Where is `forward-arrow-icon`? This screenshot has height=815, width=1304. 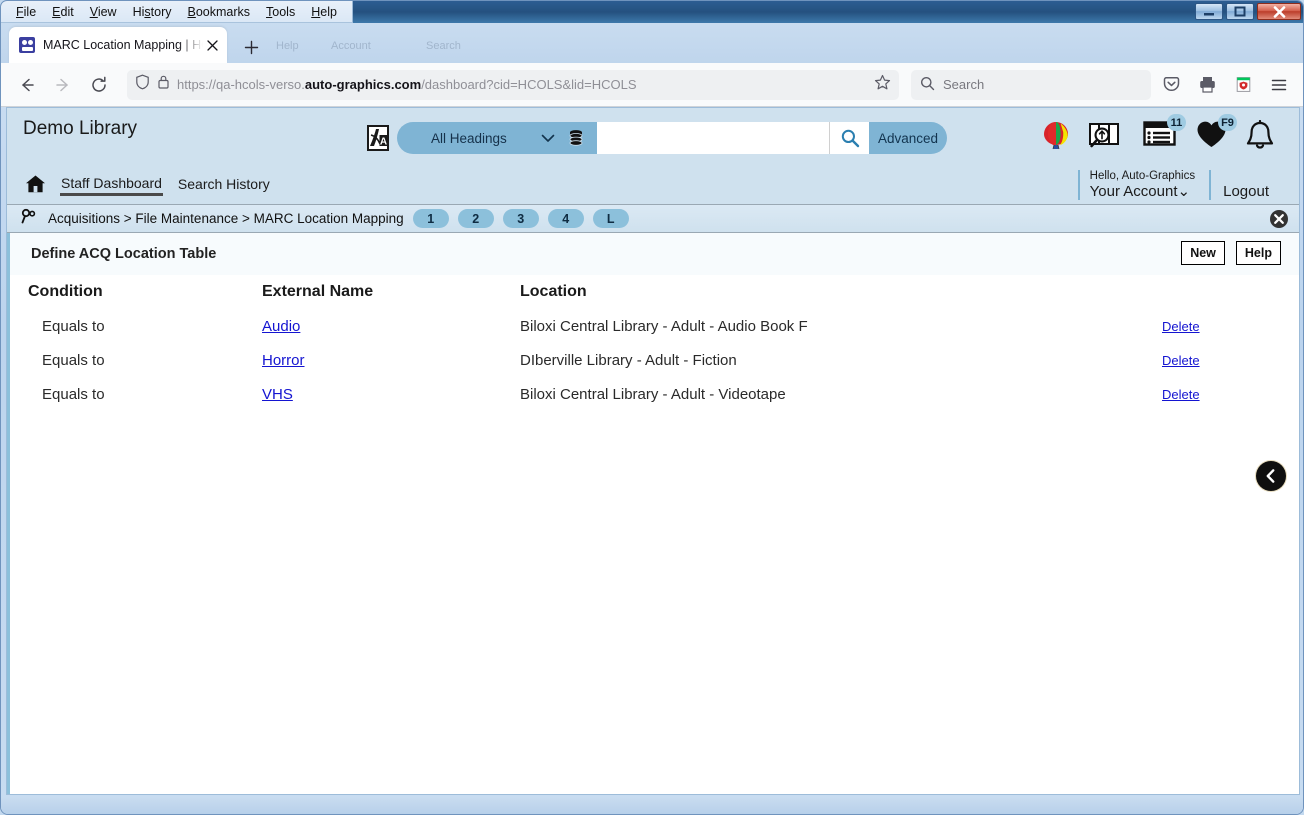
forward-arrow-icon is located at coordinates (63, 85).